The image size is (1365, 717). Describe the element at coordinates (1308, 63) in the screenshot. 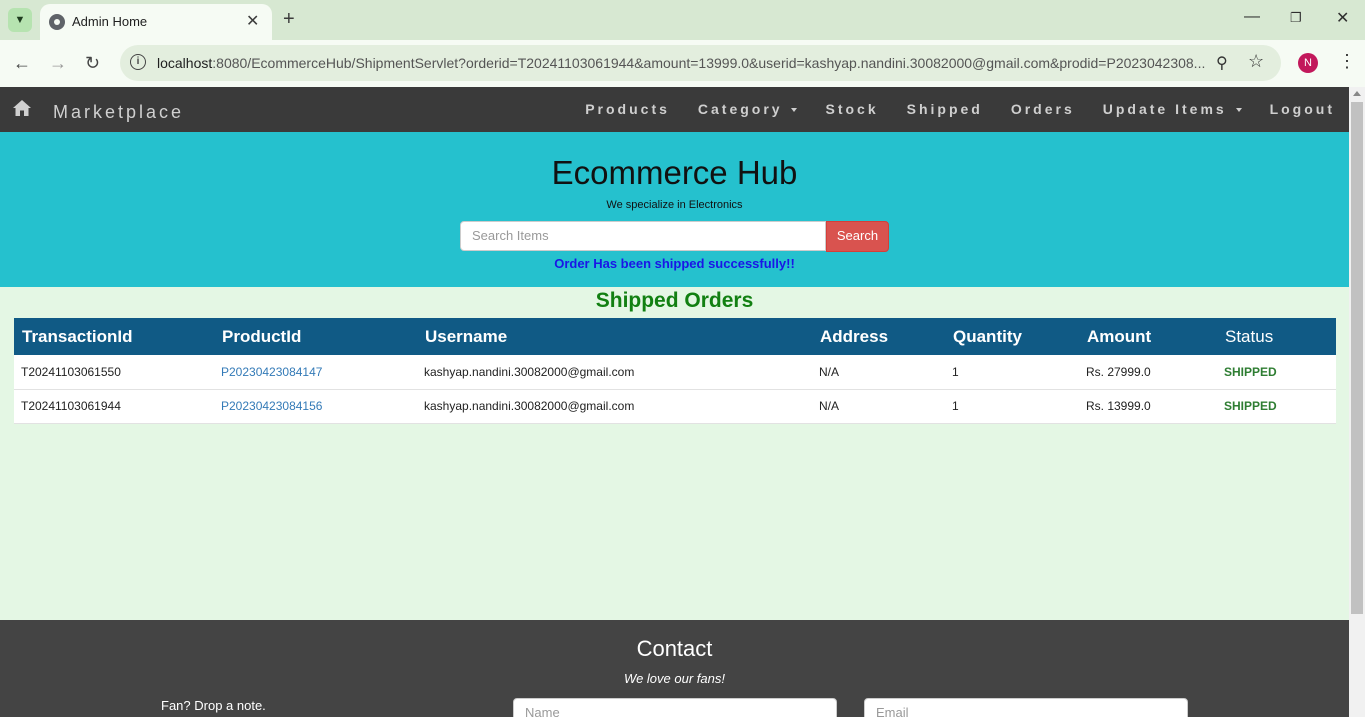

I see `avatar: N` at that location.